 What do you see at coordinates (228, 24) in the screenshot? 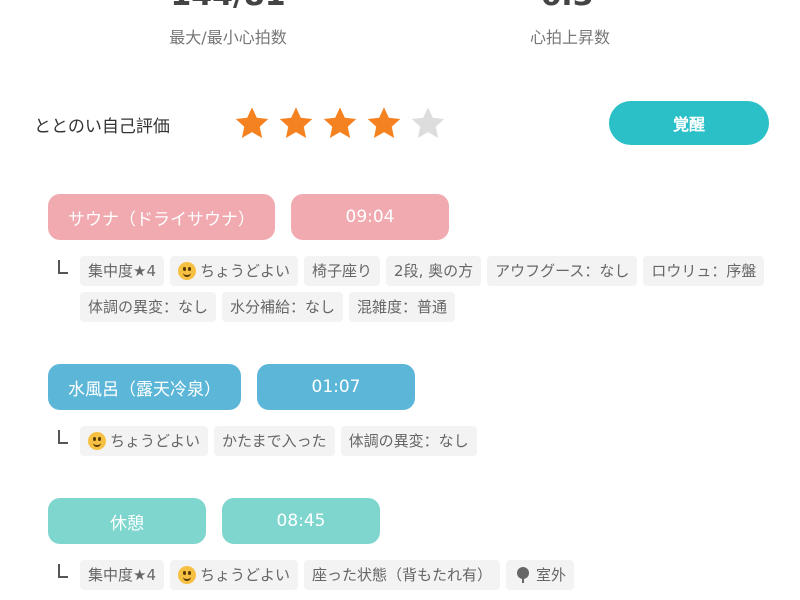
I see `max-min-heart-rate: 144/81 最大/最小心拍数` at bounding box center [228, 24].